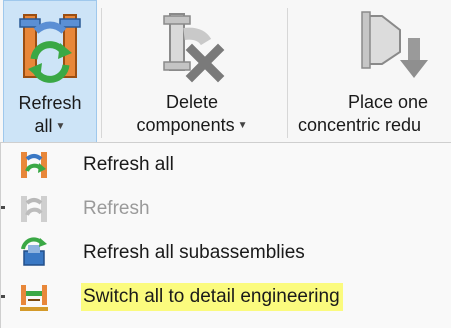 This screenshot has height=328, width=451. Describe the element at coordinates (50, 126) in the screenshot. I see `refresh-all-label-line2: all ▼` at that location.